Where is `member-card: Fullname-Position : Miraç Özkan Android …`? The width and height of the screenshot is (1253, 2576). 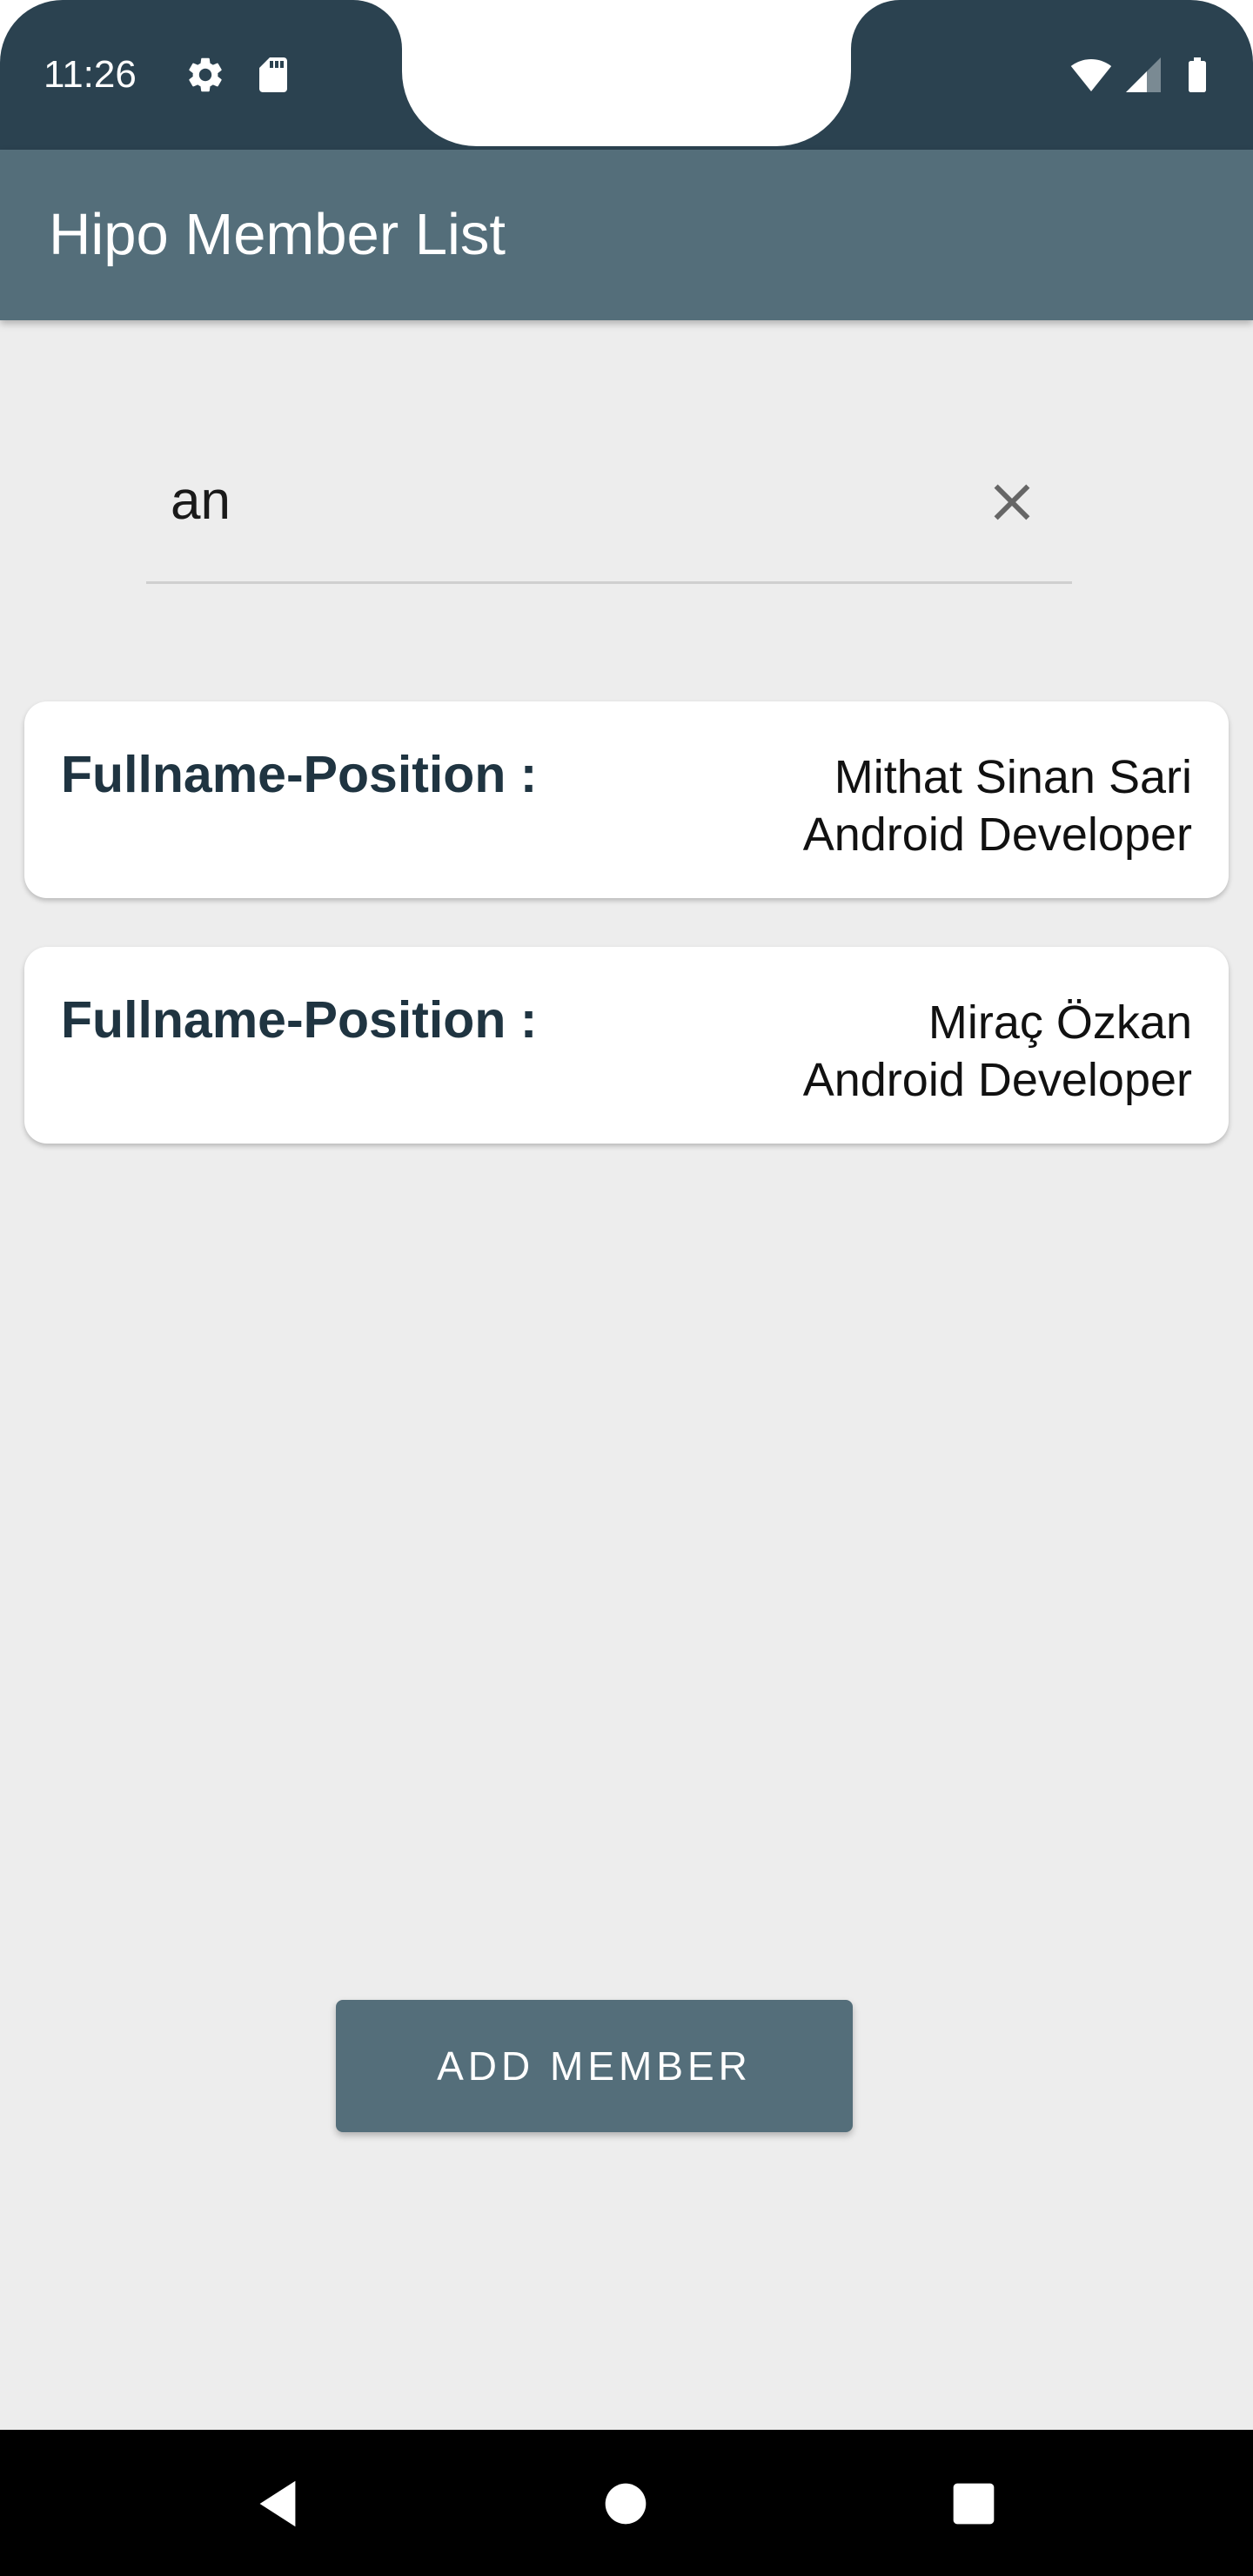
member-card: Fullname-Position : Miraç Özkan Android … is located at coordinates (626, 1045).